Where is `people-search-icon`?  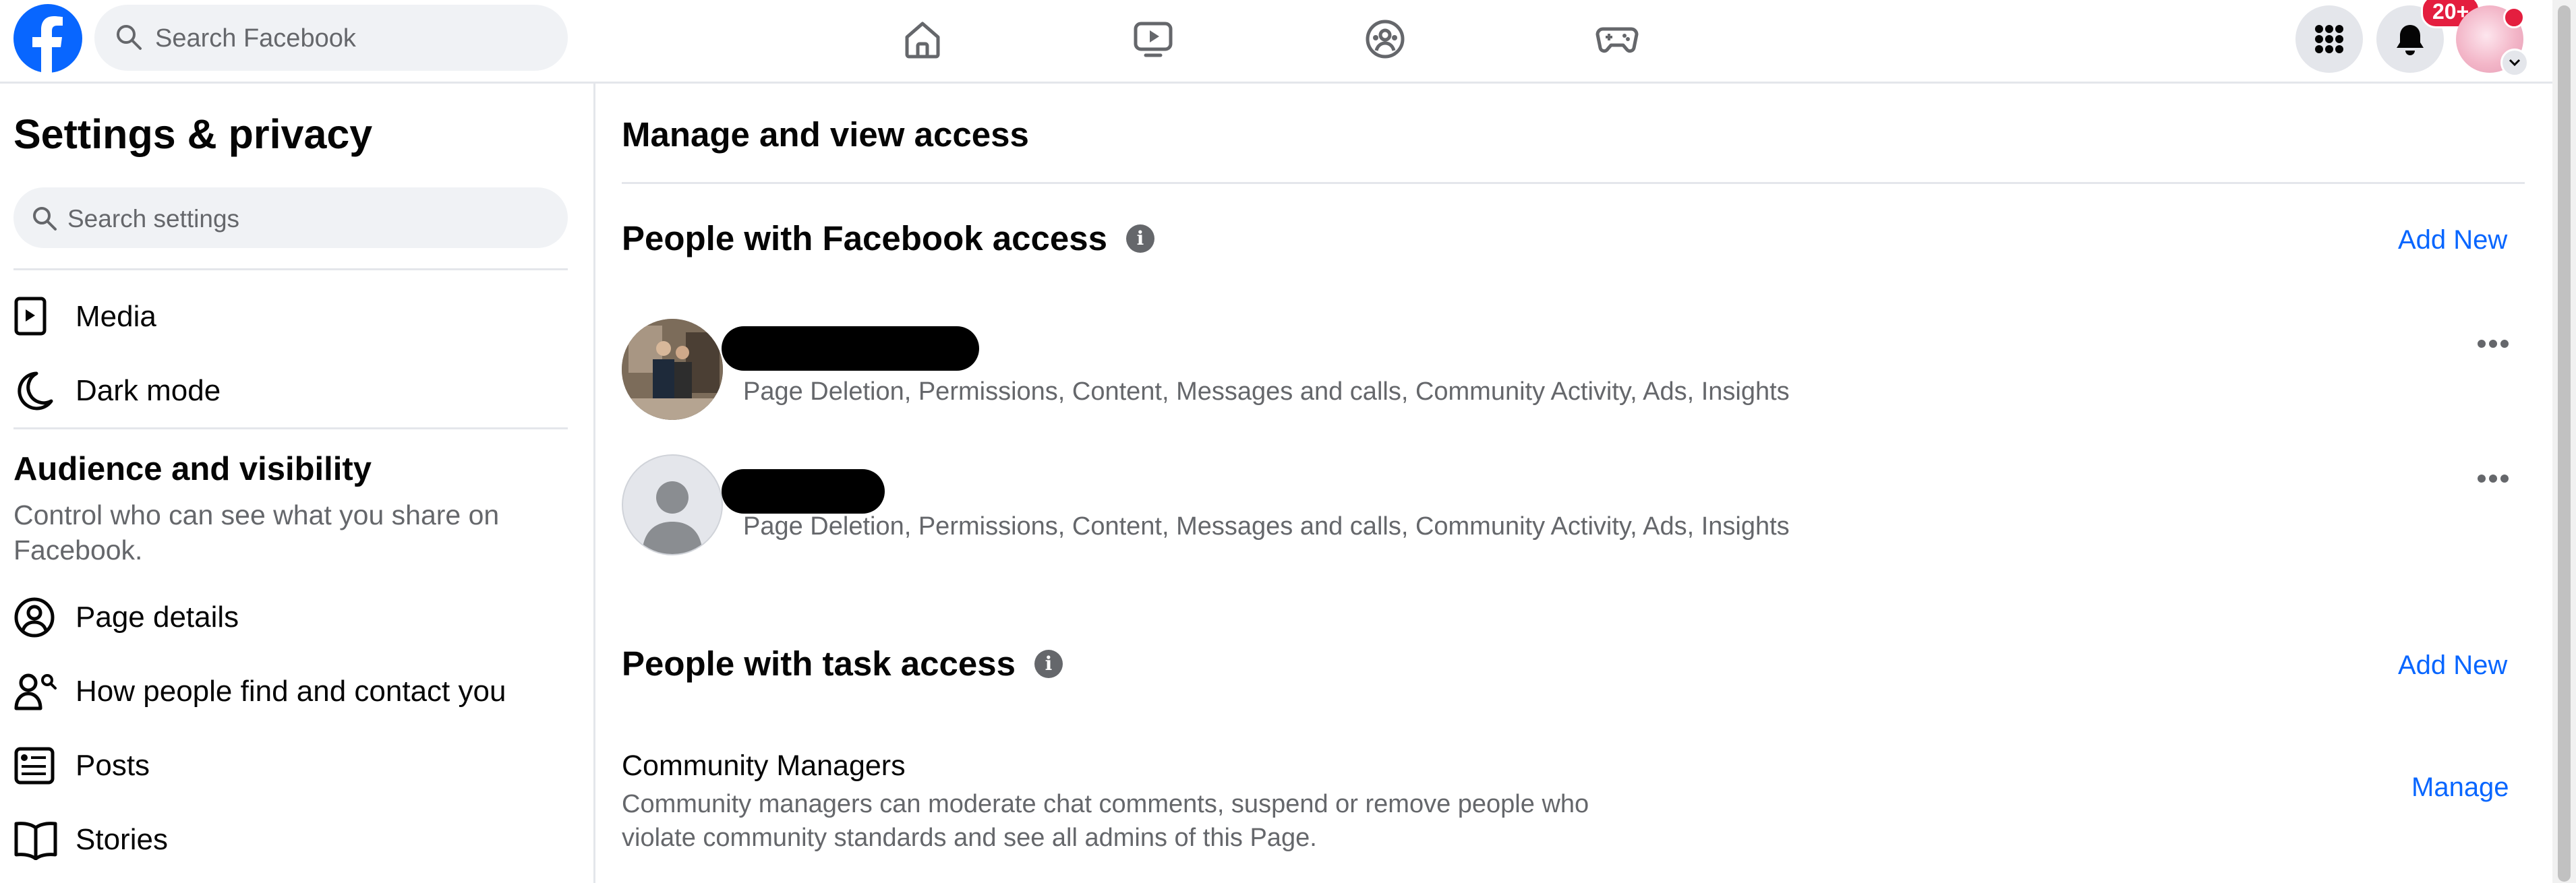 people-search-icon is located at coordinates (36, 692).